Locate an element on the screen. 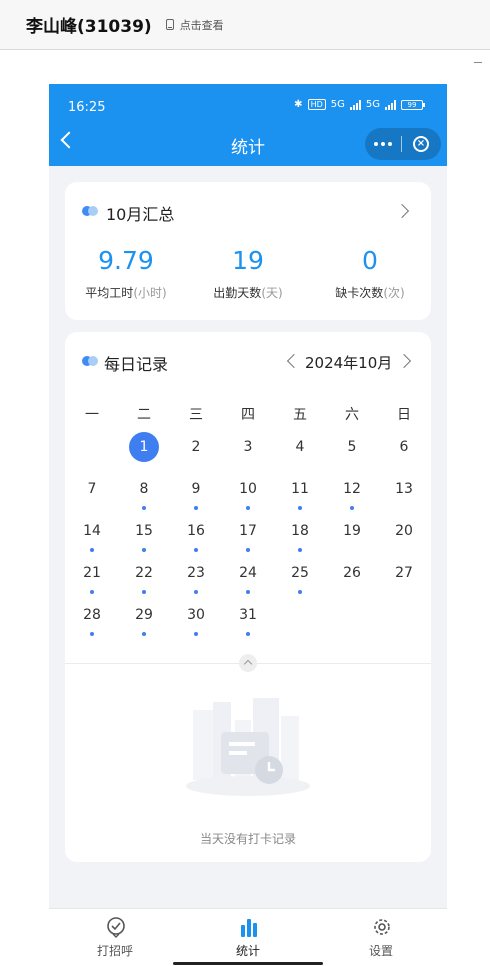 The width and height of the screenshot is (490, 966). mini-program-capsule: × is located at coordinates (403, 144).